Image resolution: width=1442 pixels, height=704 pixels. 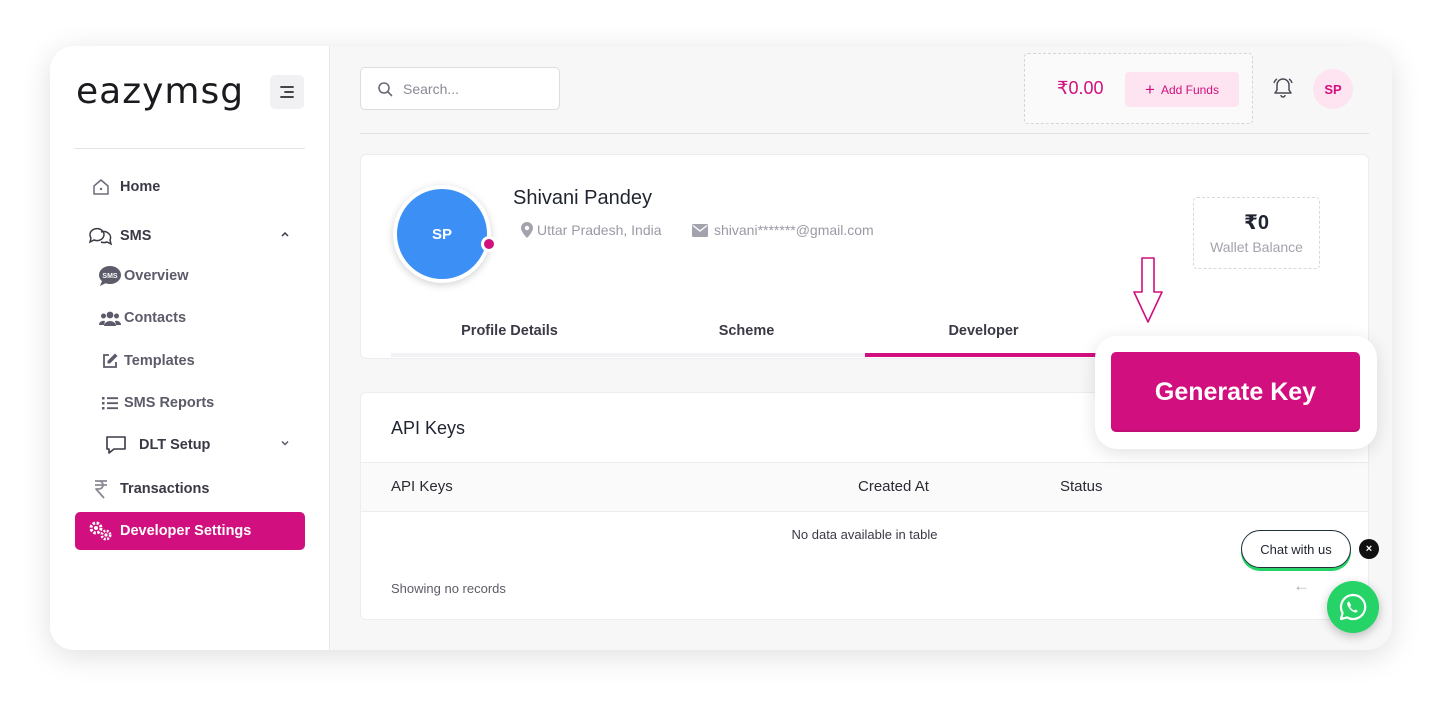 What do you see at coordinates (110, 403) in the screenshot?
I see `list-icon` at bounding box center [110, 403].